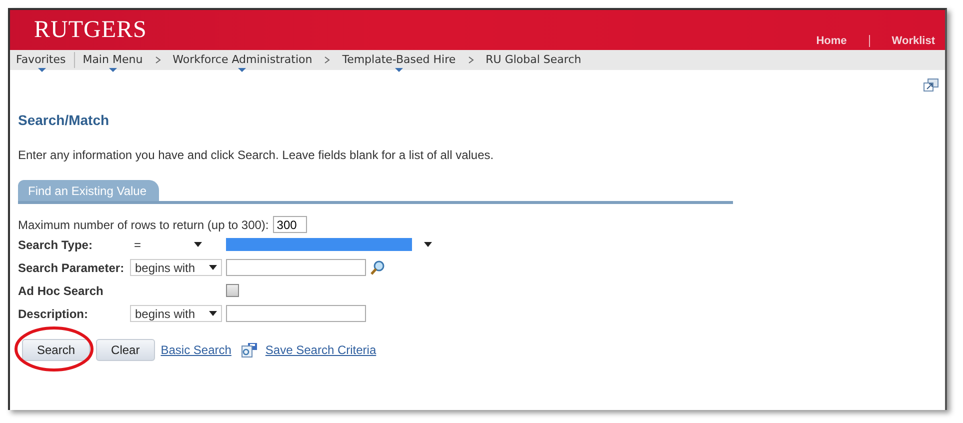  I want to click on page-title: Search/Match, so click(64, 120).